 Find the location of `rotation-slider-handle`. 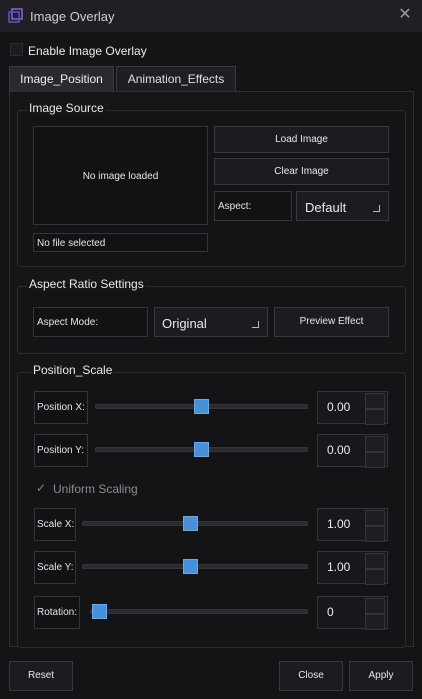

rotation-slider-handle is located at coordinates (99, 611).